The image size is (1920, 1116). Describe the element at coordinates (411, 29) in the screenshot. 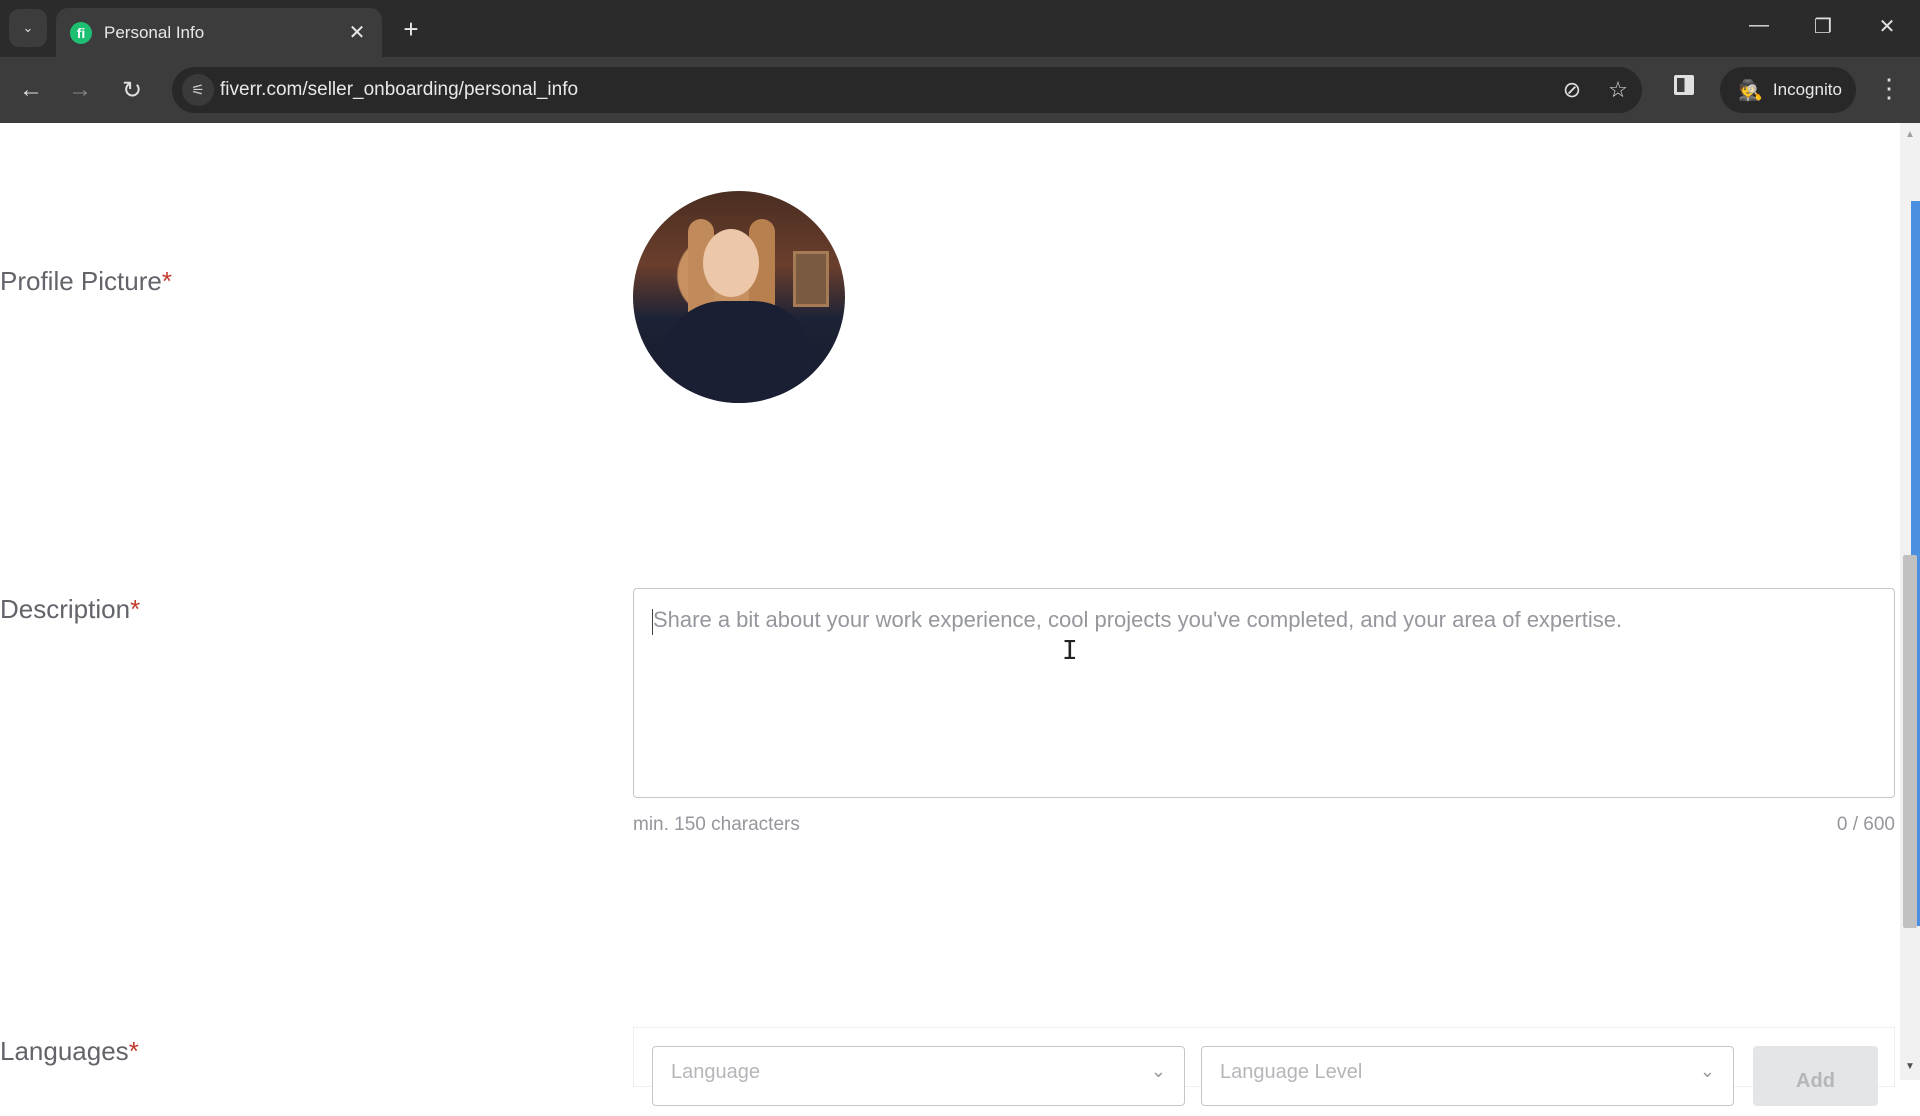

I see `new-tab-button: +` at that location.